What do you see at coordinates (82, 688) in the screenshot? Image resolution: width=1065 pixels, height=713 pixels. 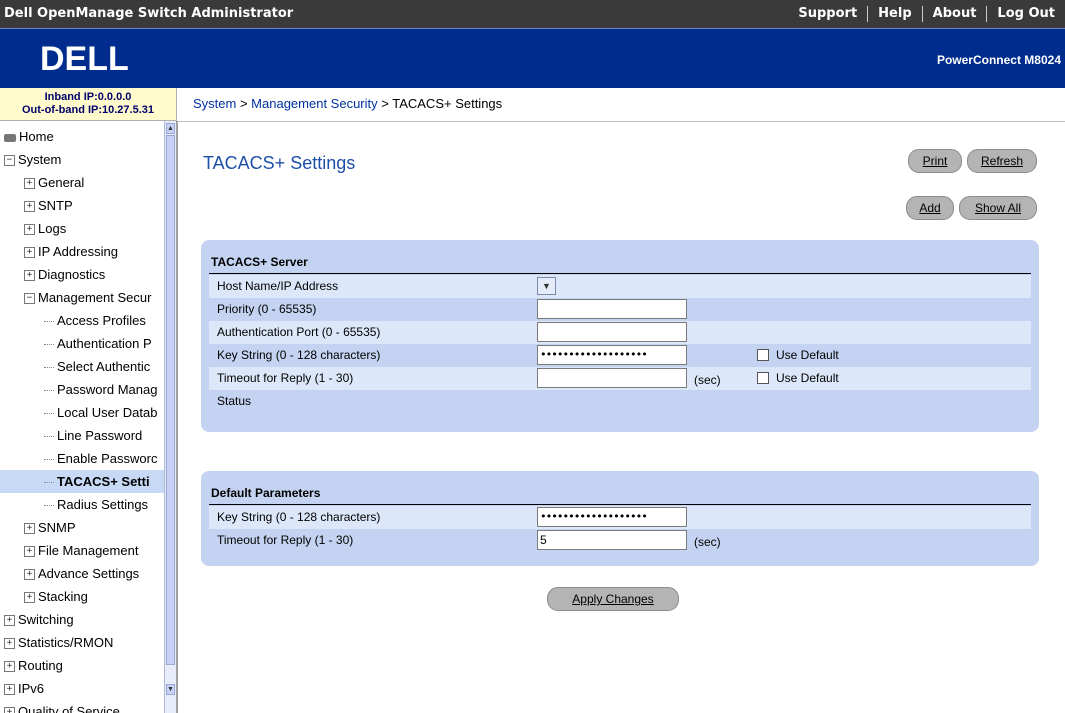 I see `sidebar-item: + IPv6` at bounding box center [82, 688].